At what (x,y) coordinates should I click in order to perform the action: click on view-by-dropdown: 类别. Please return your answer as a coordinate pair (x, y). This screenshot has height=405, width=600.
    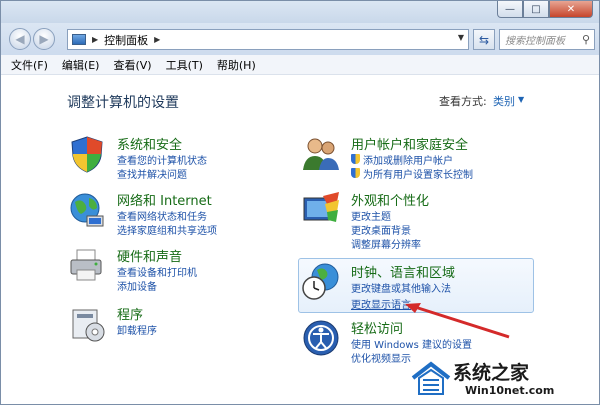
    Looking at the image, I should click on (504, 101).